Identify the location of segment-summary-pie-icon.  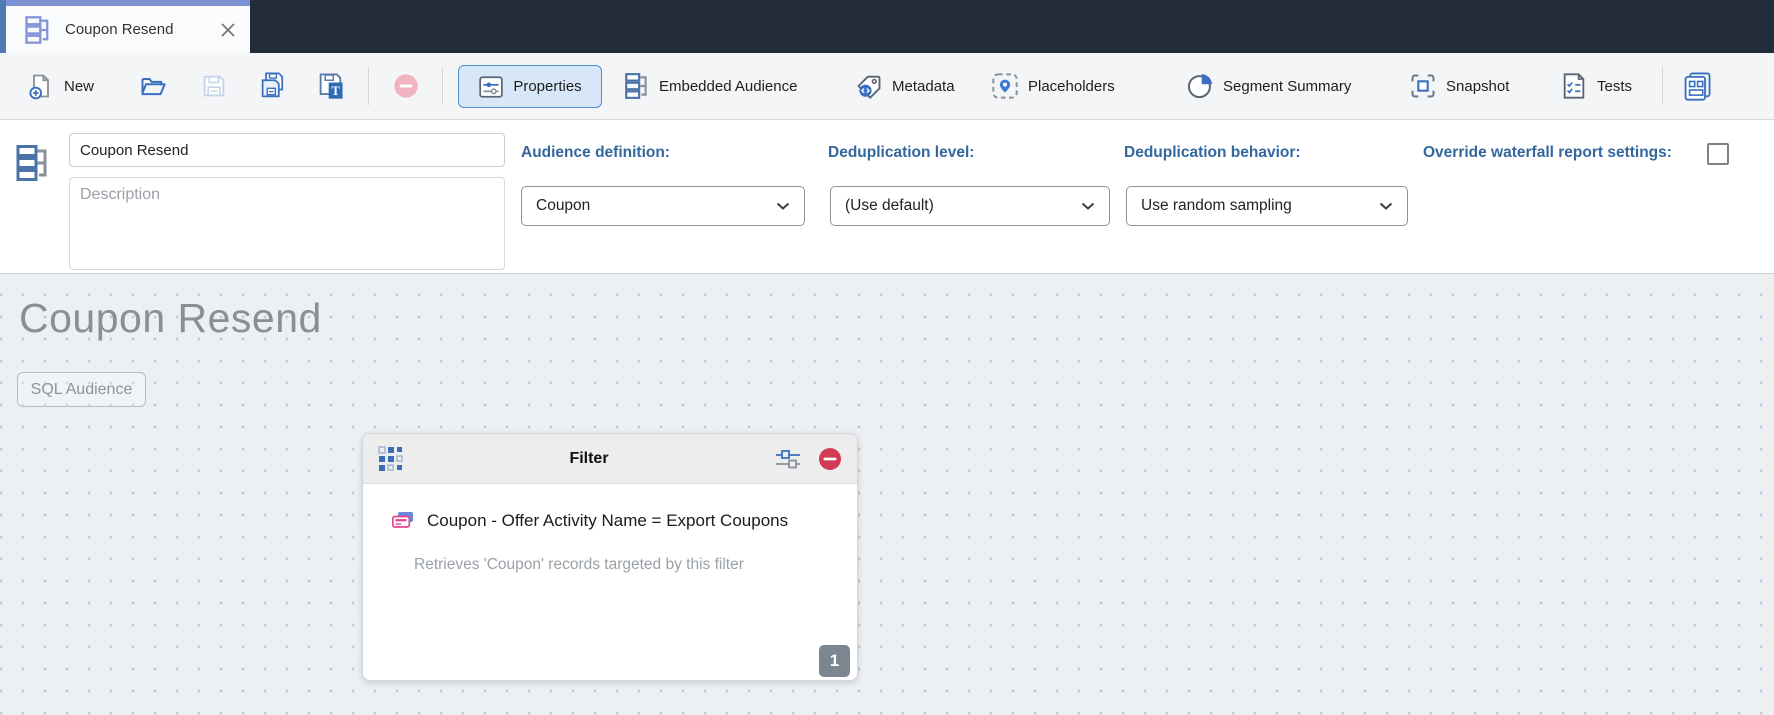
(1200, 86).